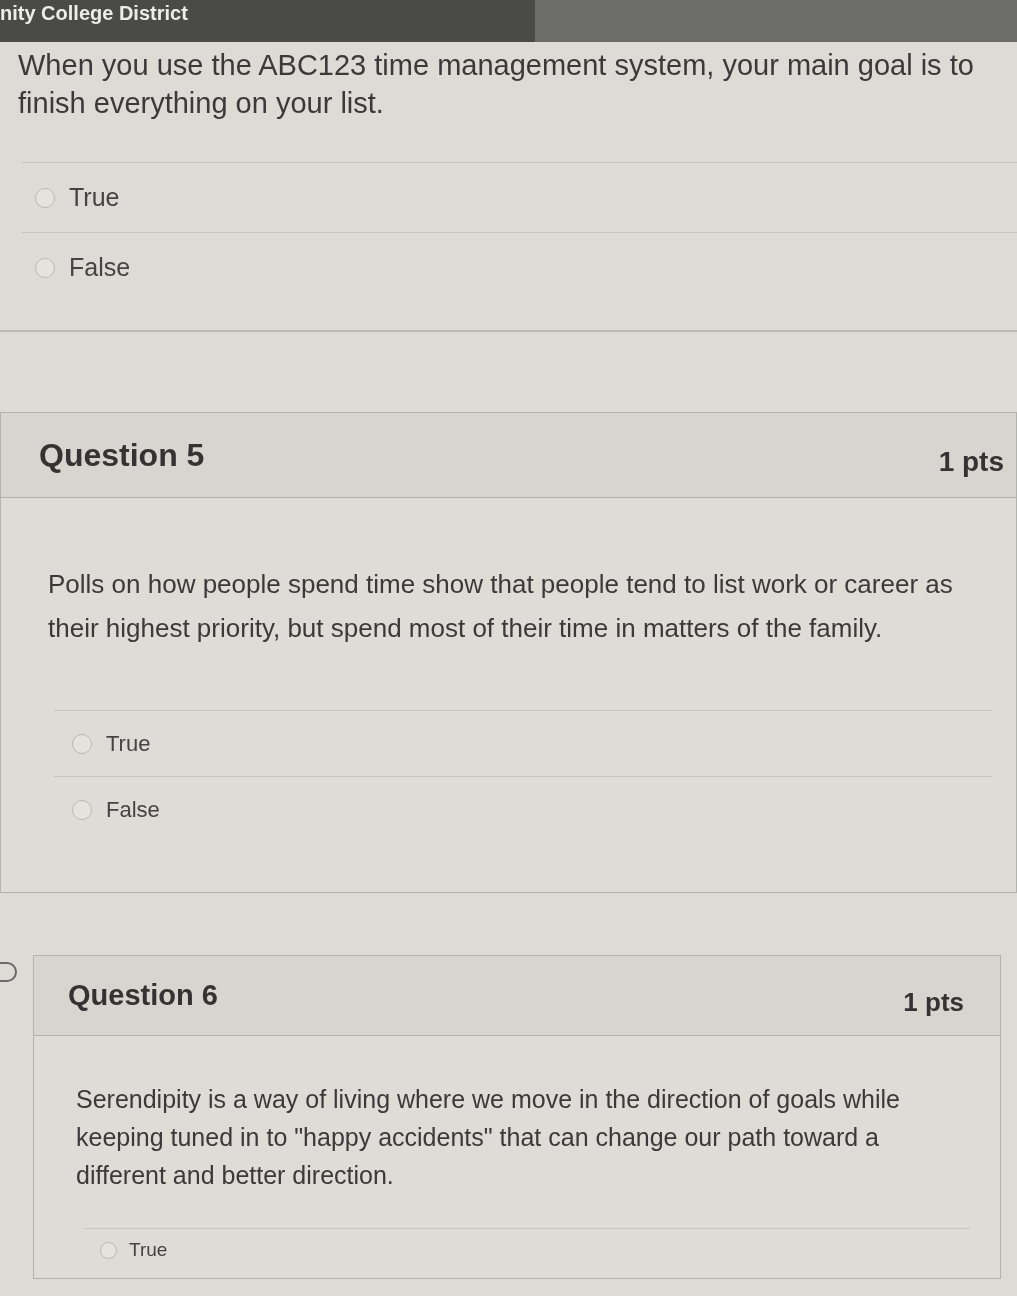  I want to click on question-text: When you use the ABC123 time management system, your main goal is to finish everything on your list., so click(496, 84).